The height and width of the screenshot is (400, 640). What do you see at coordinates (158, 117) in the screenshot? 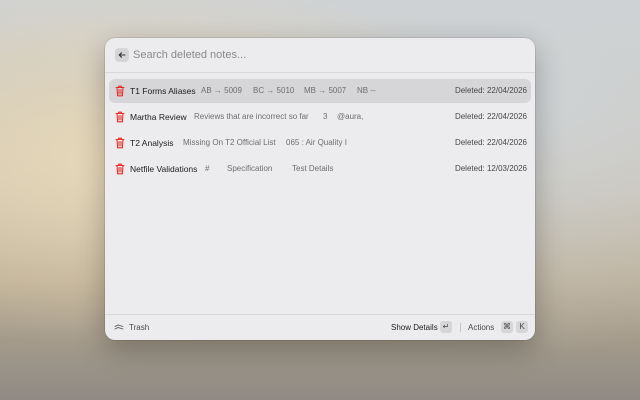
I see `note-title: Martha Review` at bounding box center [158, 117].